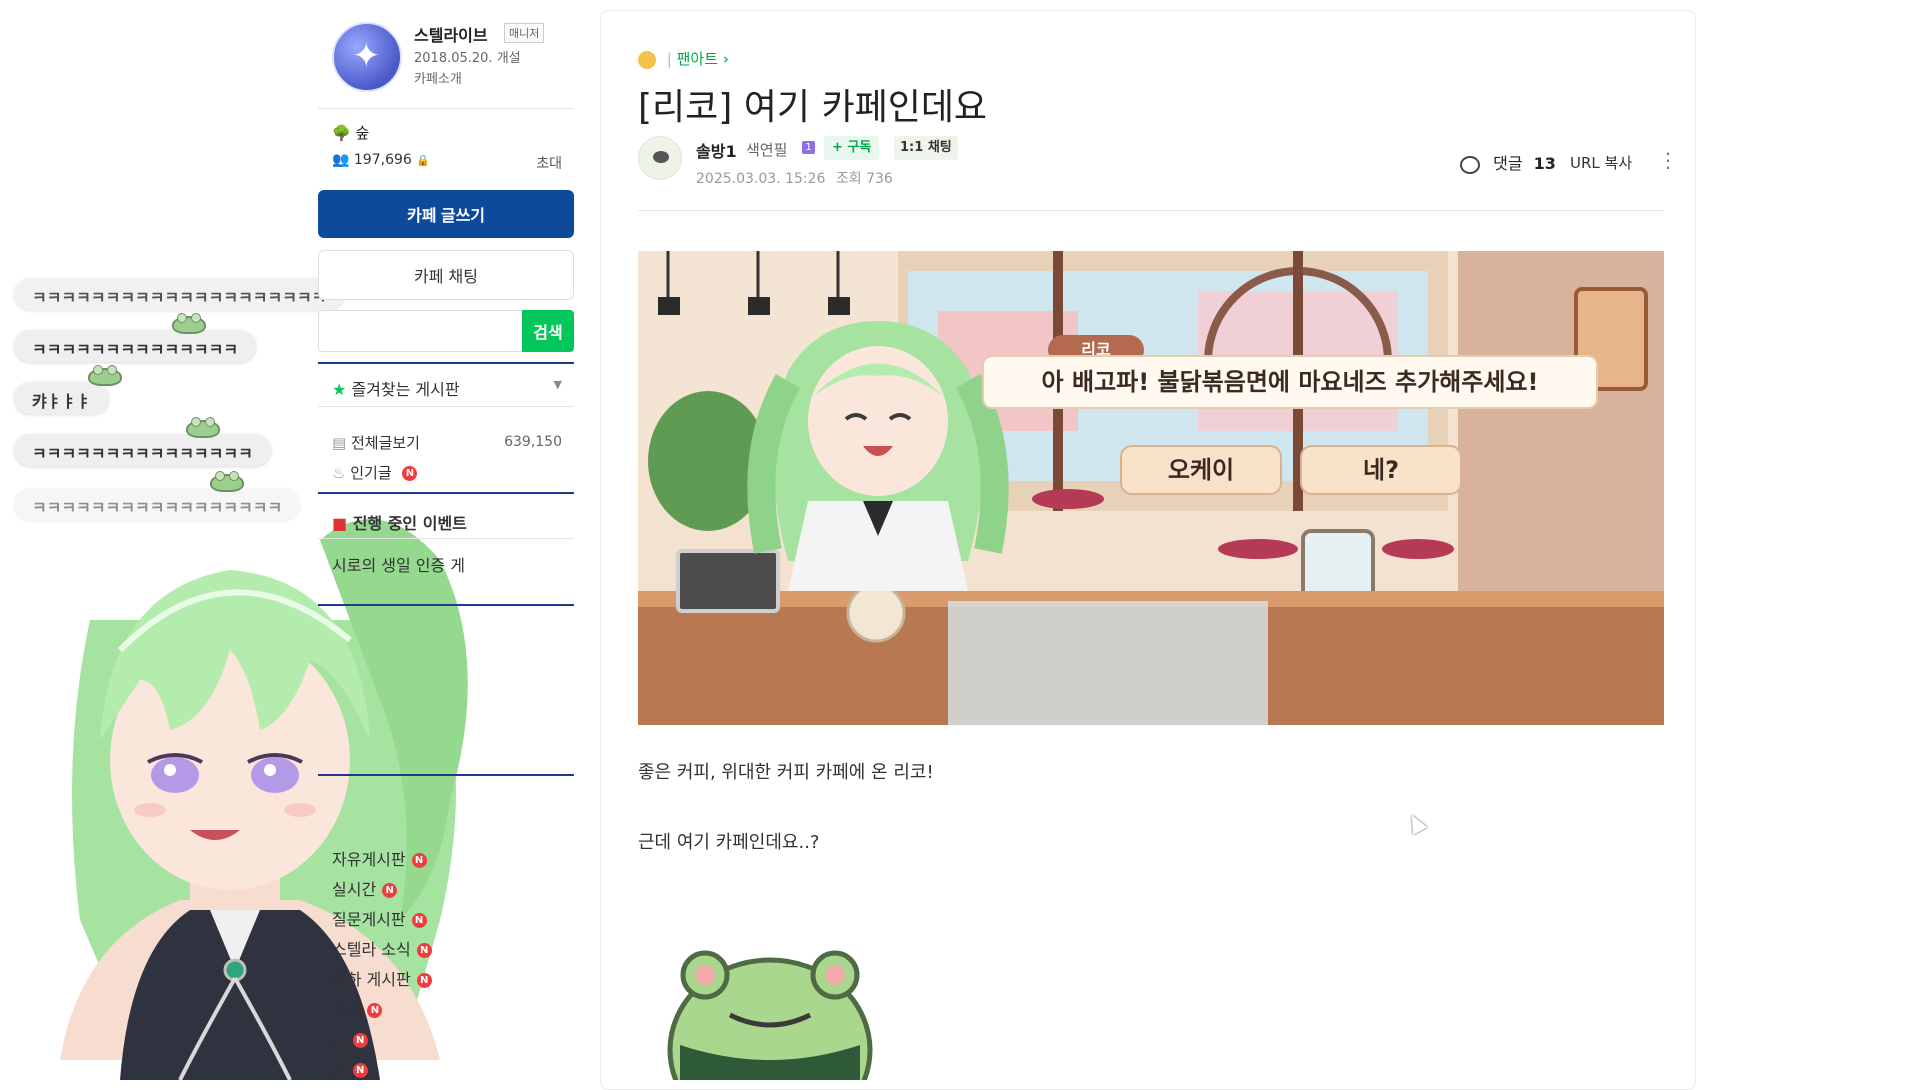 This screenshot has height=1090, width=1920. I want to click on event-icon: ■, so click(340, 523).